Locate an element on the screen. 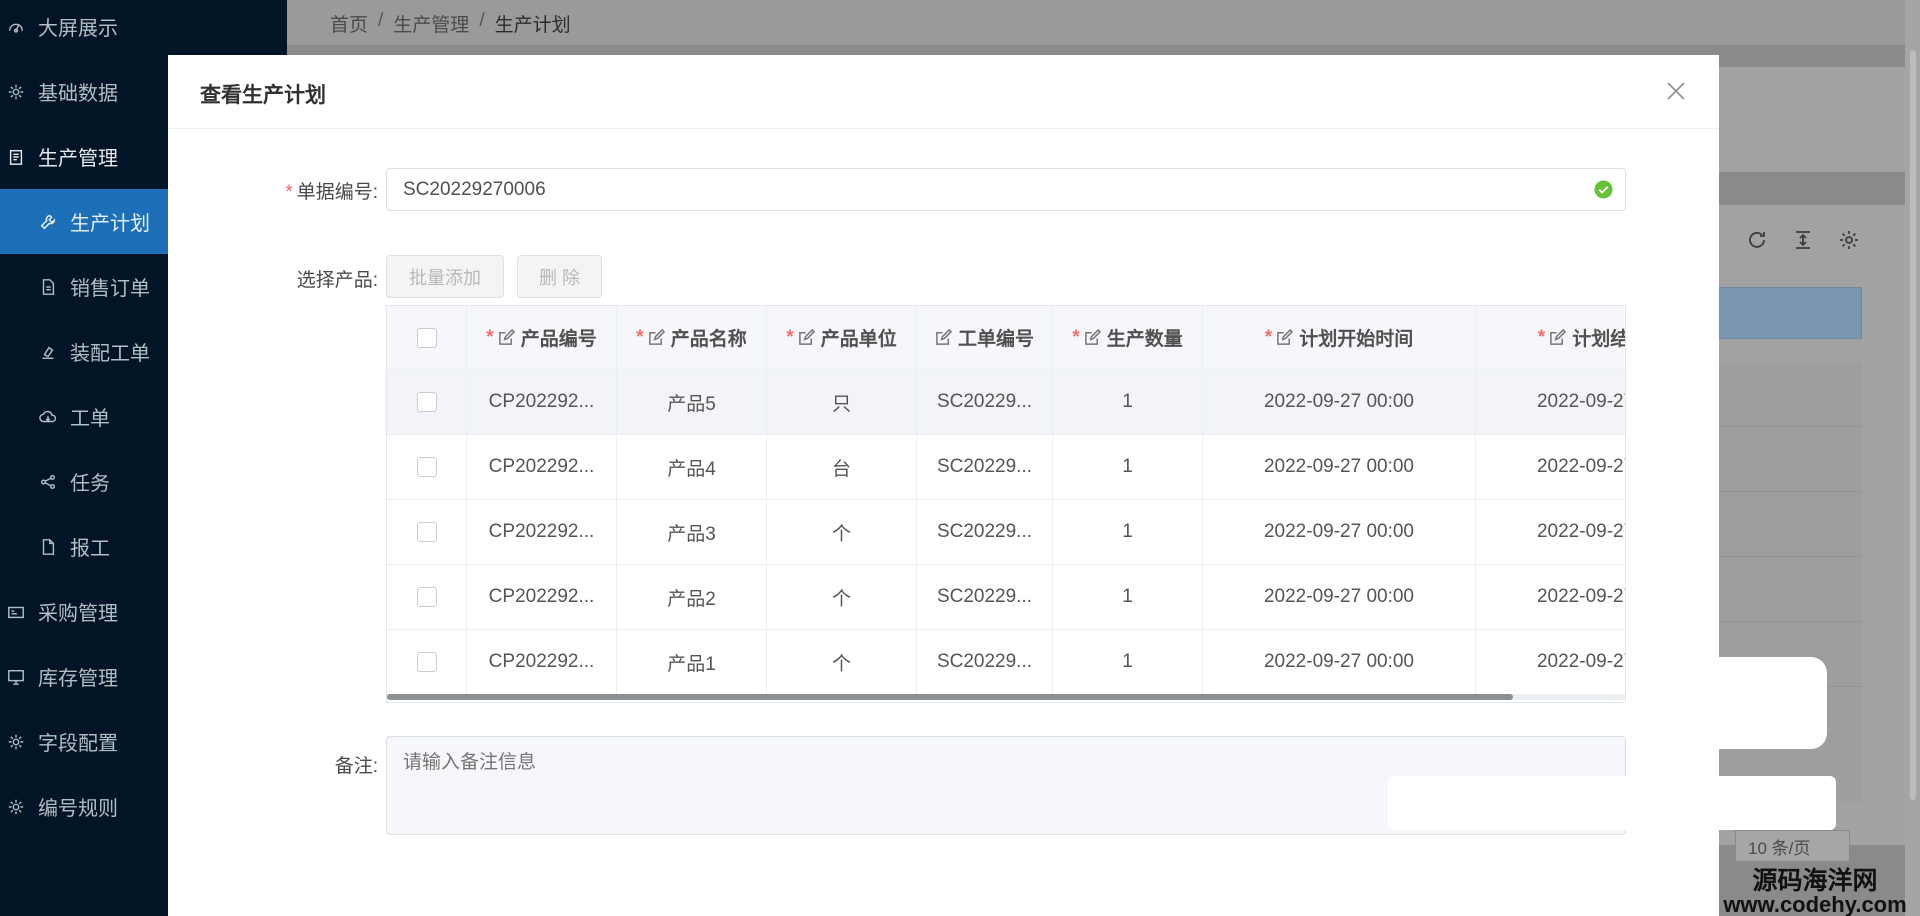  product-label: 选择产品: is located at coordinates (337, 280).